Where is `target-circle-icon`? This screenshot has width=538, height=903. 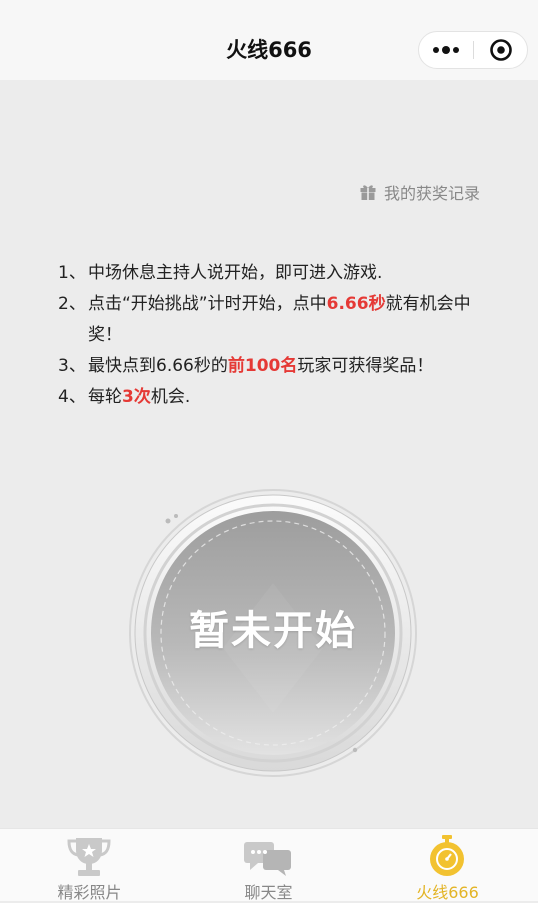 target-circle-icon is located at coordinates (501, 50).